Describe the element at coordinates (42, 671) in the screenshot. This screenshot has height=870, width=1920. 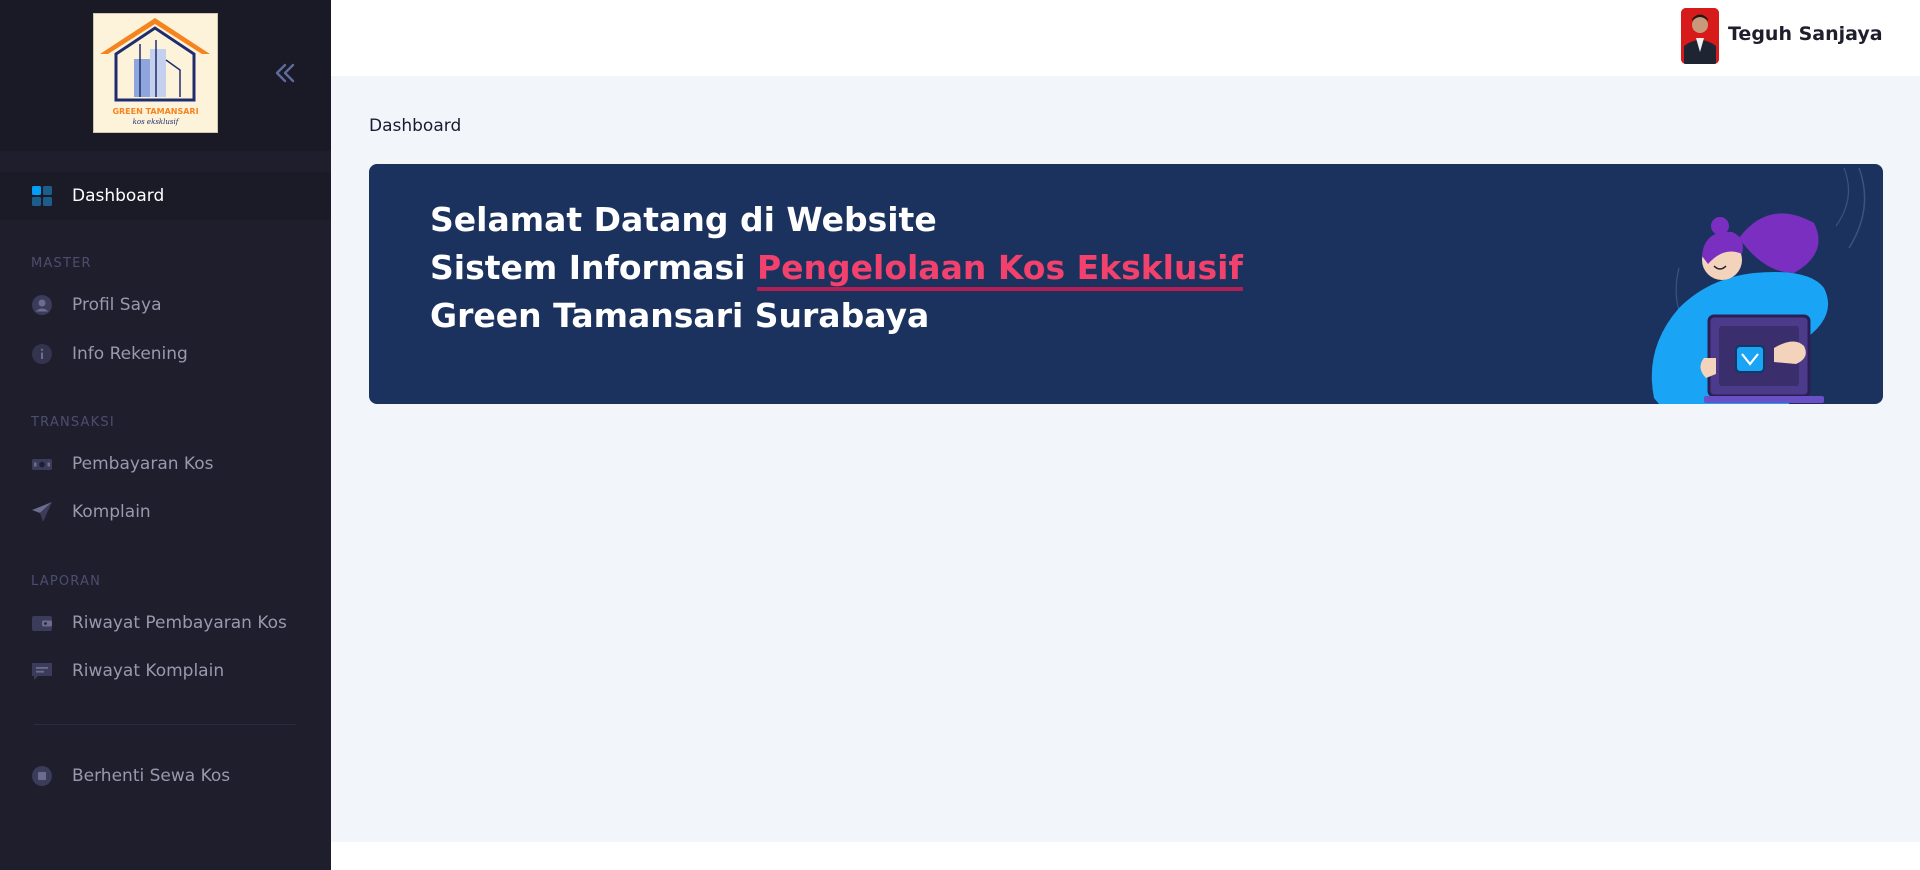
I see `message-icon` at that location.